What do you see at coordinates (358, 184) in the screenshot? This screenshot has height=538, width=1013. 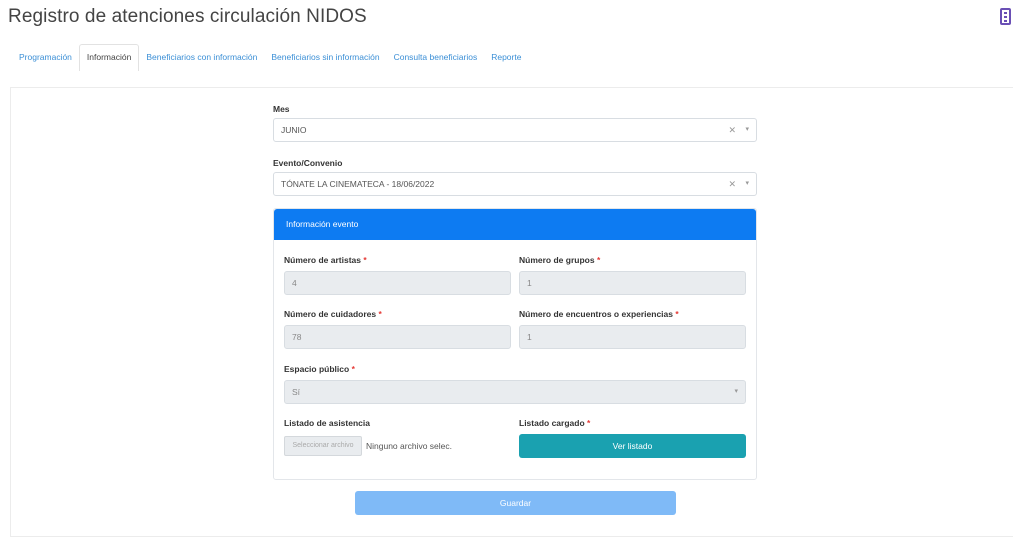 I see `evento-value: TÓNATE LA CINEMATECA - 18/06/2022` at bounding box center [358, 184].